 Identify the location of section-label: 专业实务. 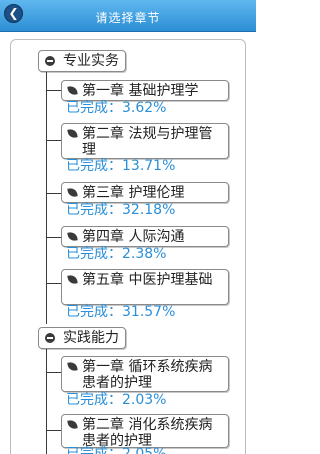
(91, 61).